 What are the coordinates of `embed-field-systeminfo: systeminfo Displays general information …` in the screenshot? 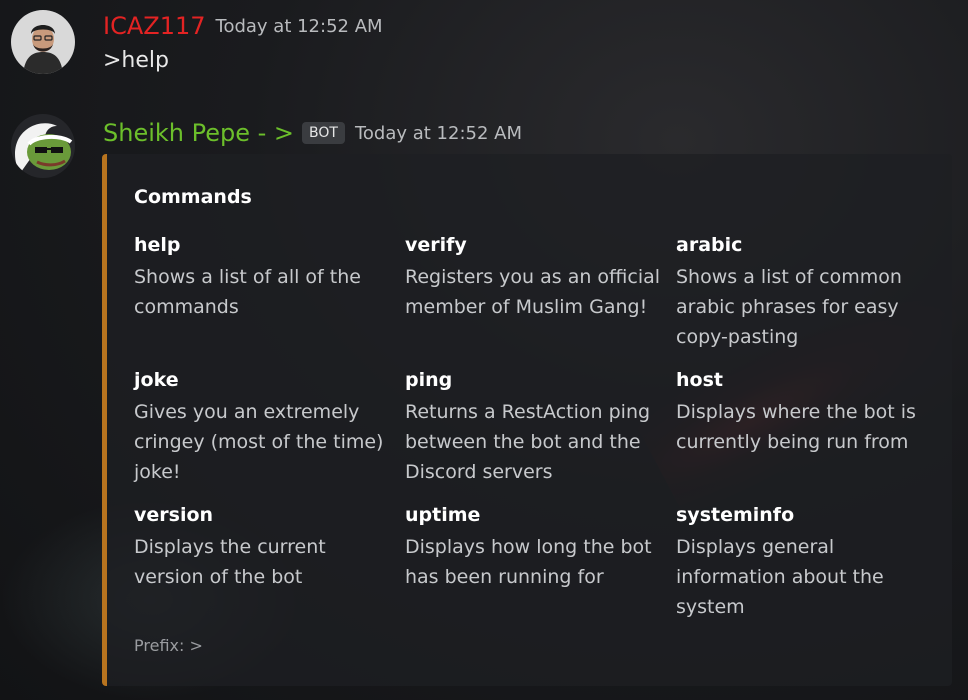 It's located at (807, 562).